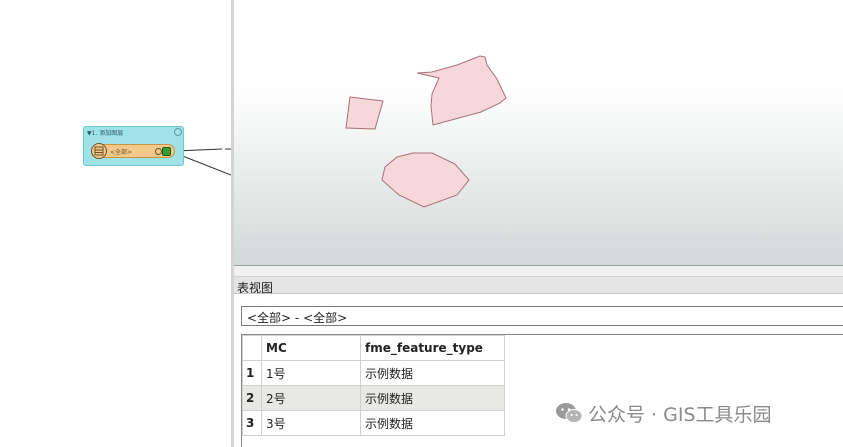  I want to click on table-view-title: 表视图, so click(255, 288).